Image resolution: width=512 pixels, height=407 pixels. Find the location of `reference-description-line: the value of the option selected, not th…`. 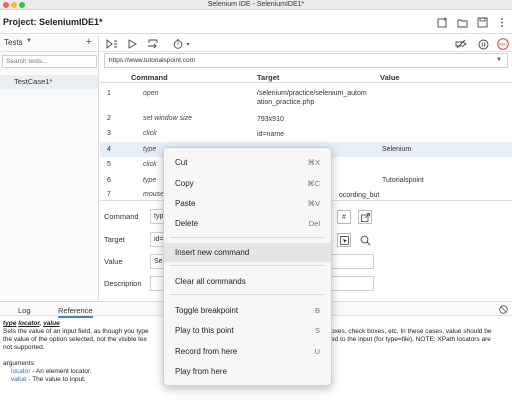

reference-description-line: the value of the option selected, not th… is located at coordinates (75, 339).